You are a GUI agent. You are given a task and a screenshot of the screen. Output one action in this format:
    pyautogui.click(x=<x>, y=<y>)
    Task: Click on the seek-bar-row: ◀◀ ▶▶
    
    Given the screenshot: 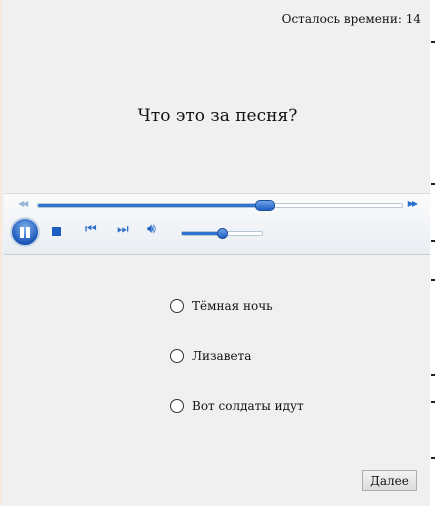 What is the action you would take?
    pyautogui.click(x=217, y=204)
    